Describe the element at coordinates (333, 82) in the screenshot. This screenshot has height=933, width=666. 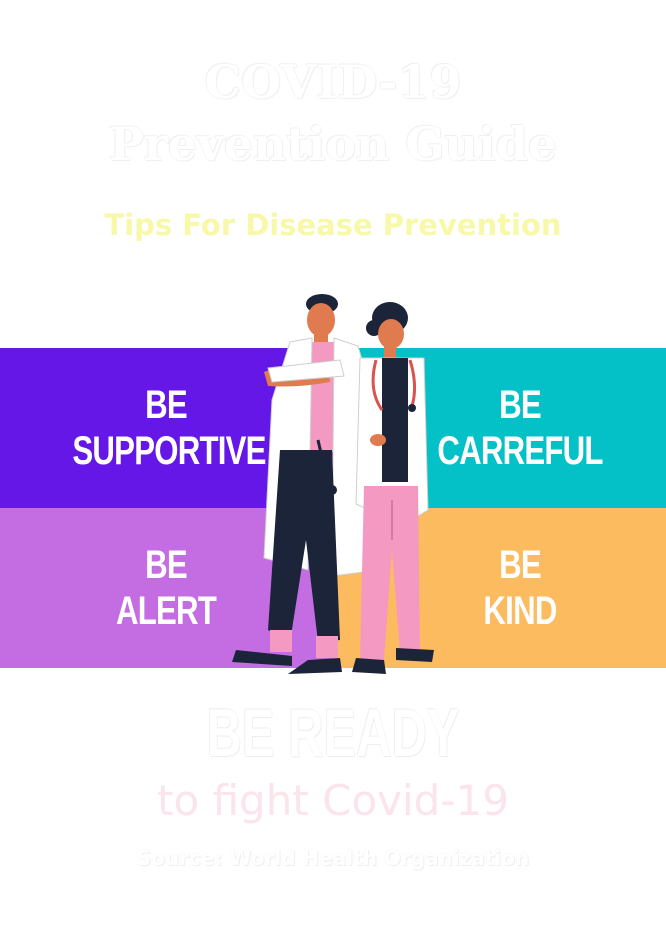
I see `title-line-1: COVID-19` at that location.